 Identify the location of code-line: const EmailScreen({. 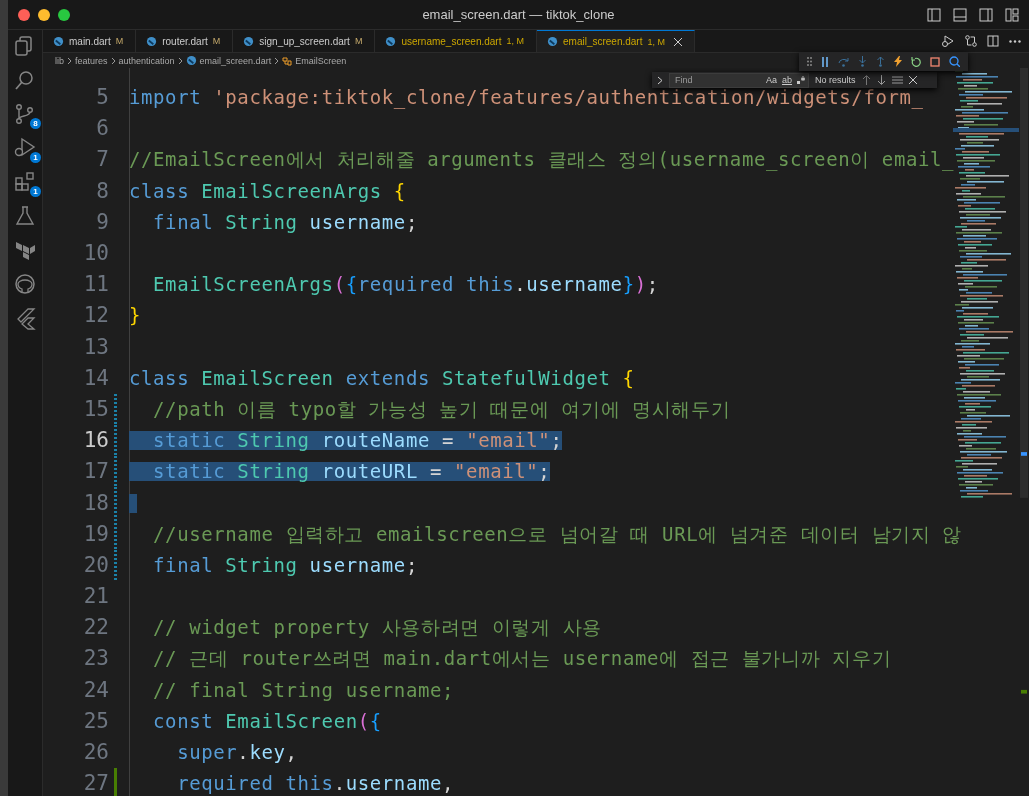
(267, 721).